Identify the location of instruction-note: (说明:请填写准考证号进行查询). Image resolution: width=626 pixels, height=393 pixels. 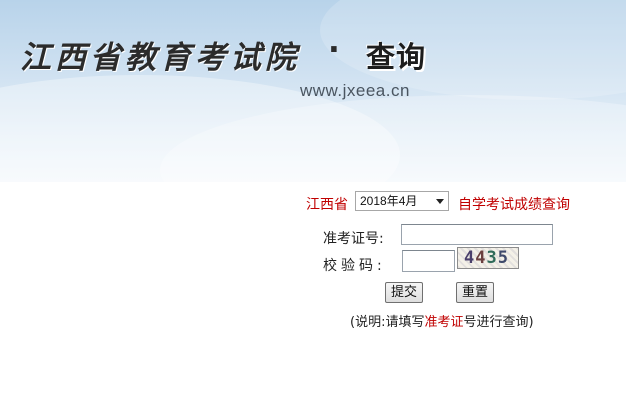
(442, 320).